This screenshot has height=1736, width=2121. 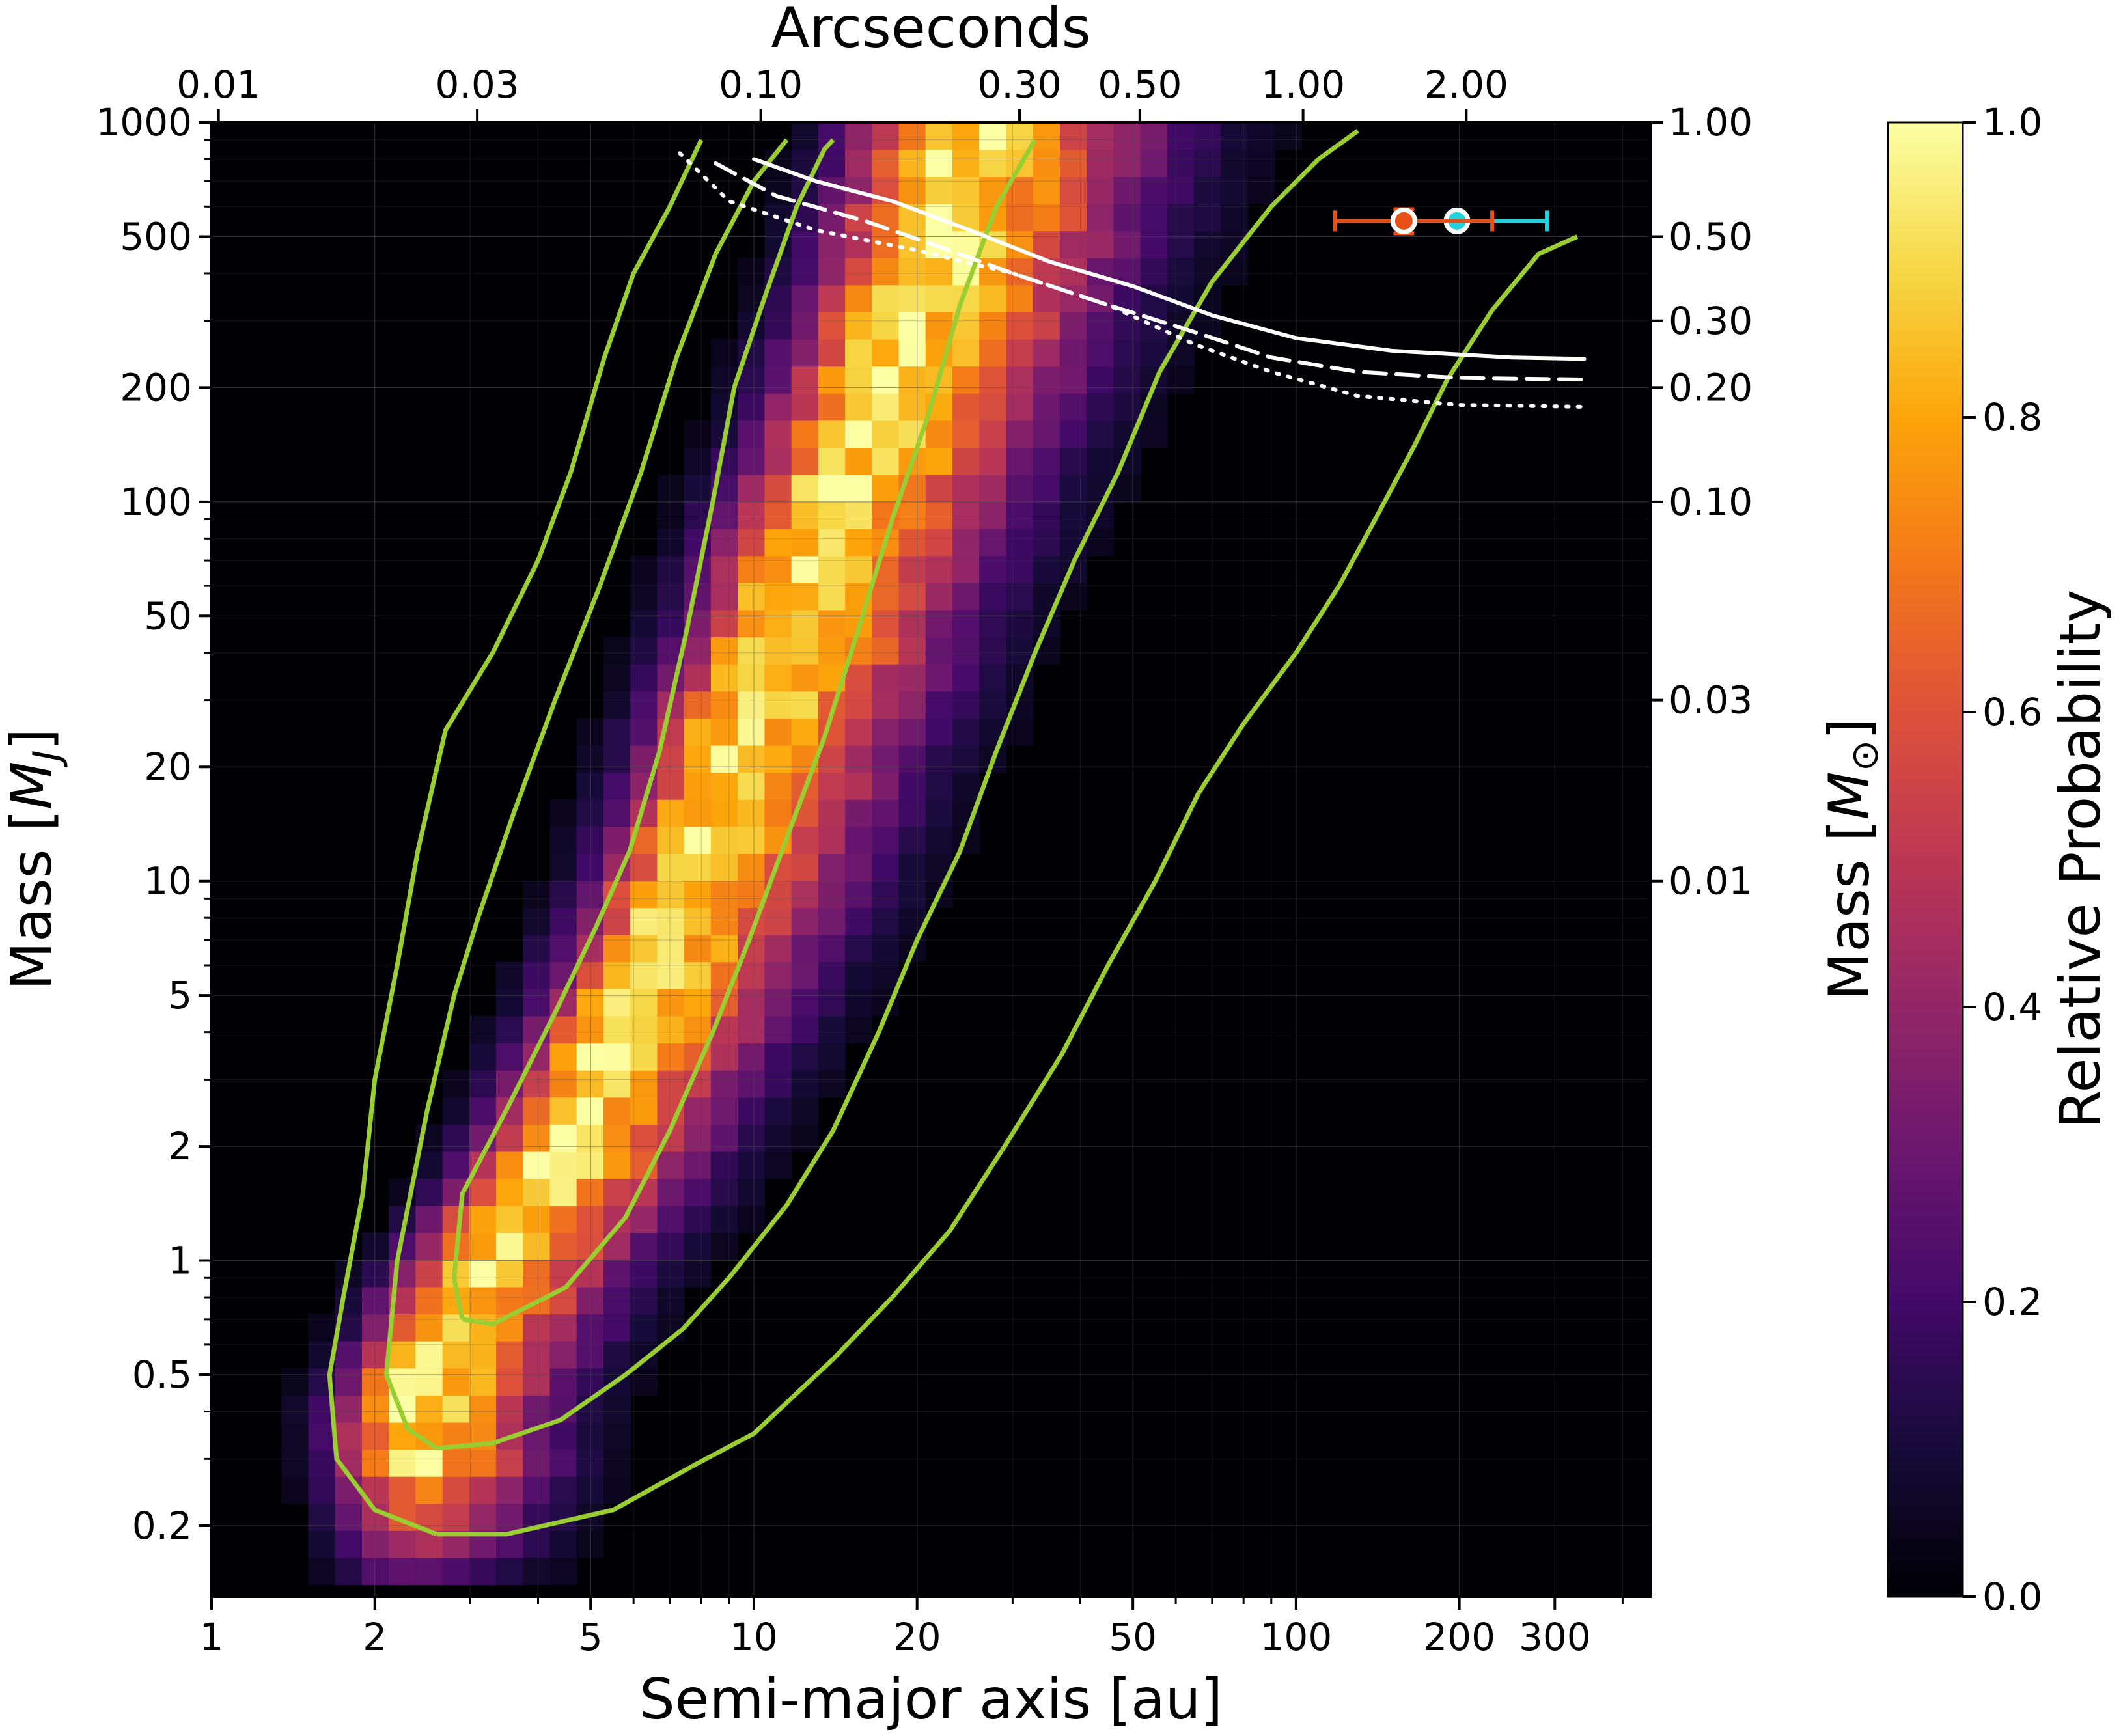 What do you see at coordinates (2012, 1597) in the screenshot?
I see `colorbar-tick-label: 0.0` at bounding box center [2012, 1597].